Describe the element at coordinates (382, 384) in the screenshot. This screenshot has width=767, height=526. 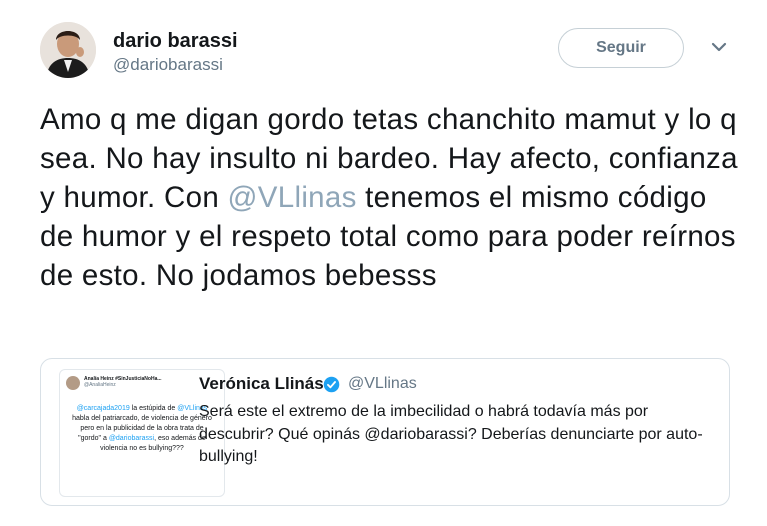
I see `quoted-author-handle: @VLlinas` at that location.